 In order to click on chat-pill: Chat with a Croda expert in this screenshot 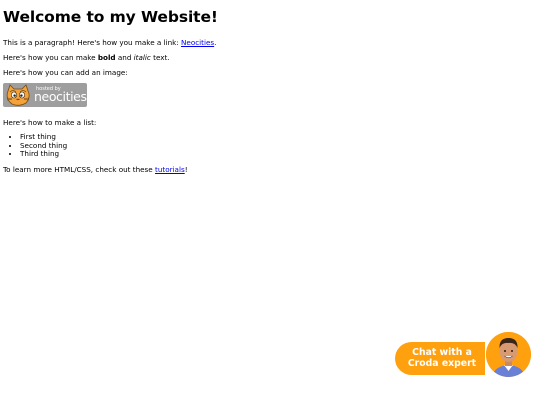, I will do `click(440, 358)`.